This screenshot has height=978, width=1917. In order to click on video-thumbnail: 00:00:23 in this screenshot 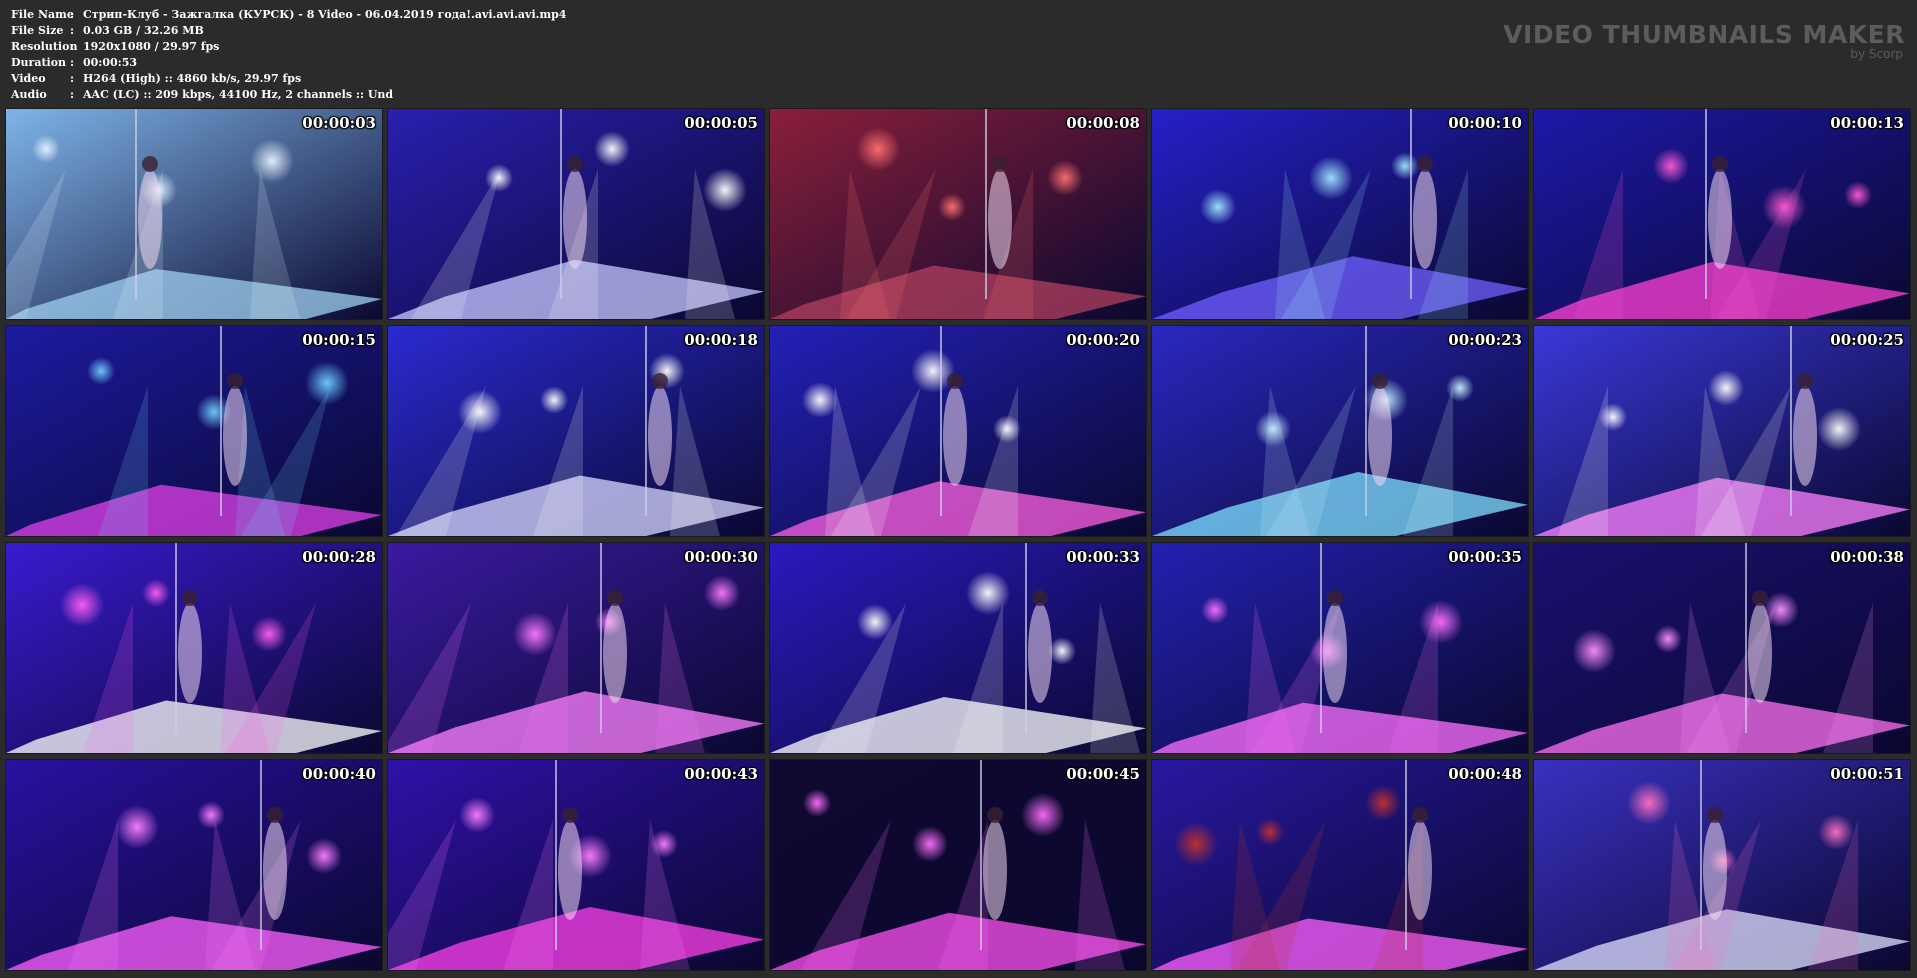, I will do `click(1340, 431)`.